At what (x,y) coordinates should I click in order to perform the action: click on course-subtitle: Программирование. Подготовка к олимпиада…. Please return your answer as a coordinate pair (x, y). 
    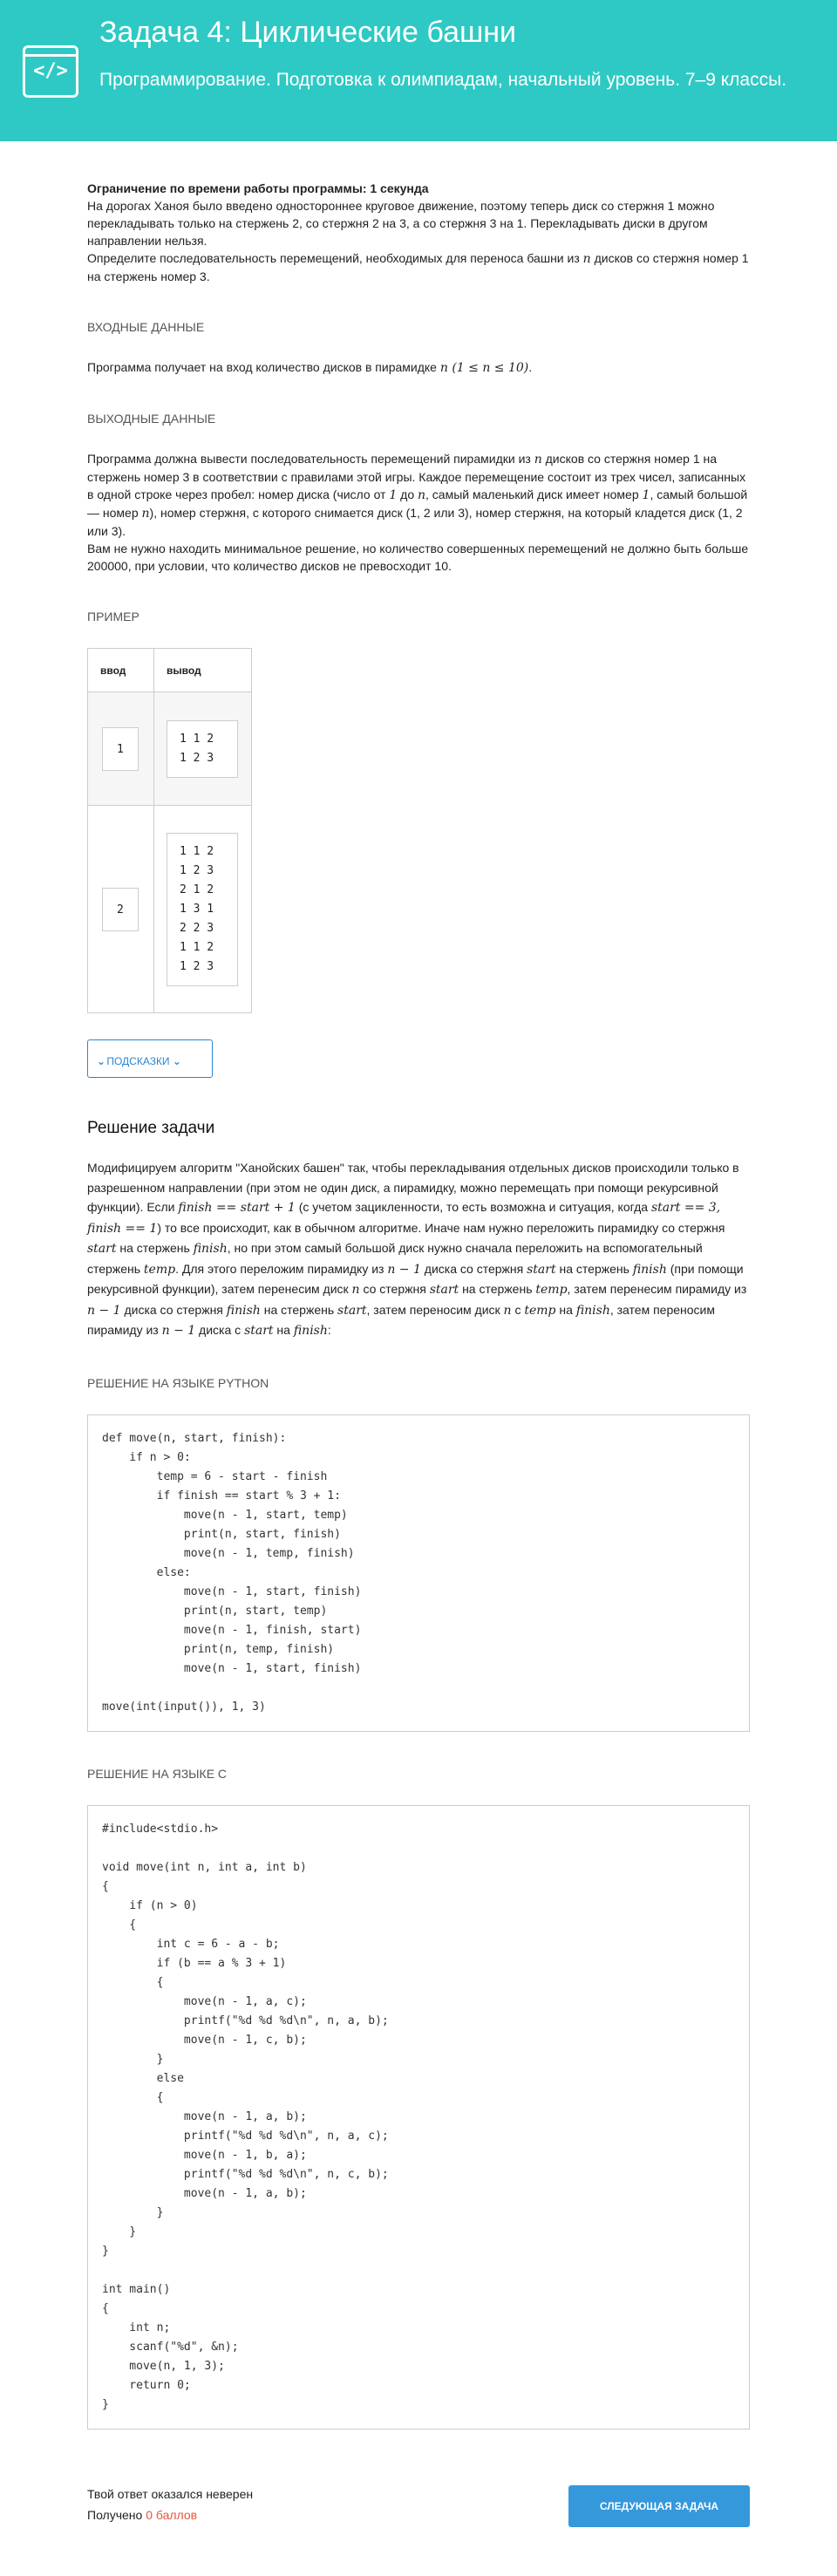
    Looking at the image, I should click on (443, 80).